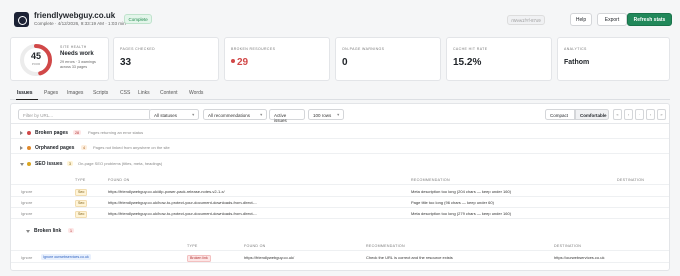 The height and width of the screenshot is (276, 680). Describe the element at coordinates (577, 62) in the screenshot. I see `card-value: Fathom` at that location.